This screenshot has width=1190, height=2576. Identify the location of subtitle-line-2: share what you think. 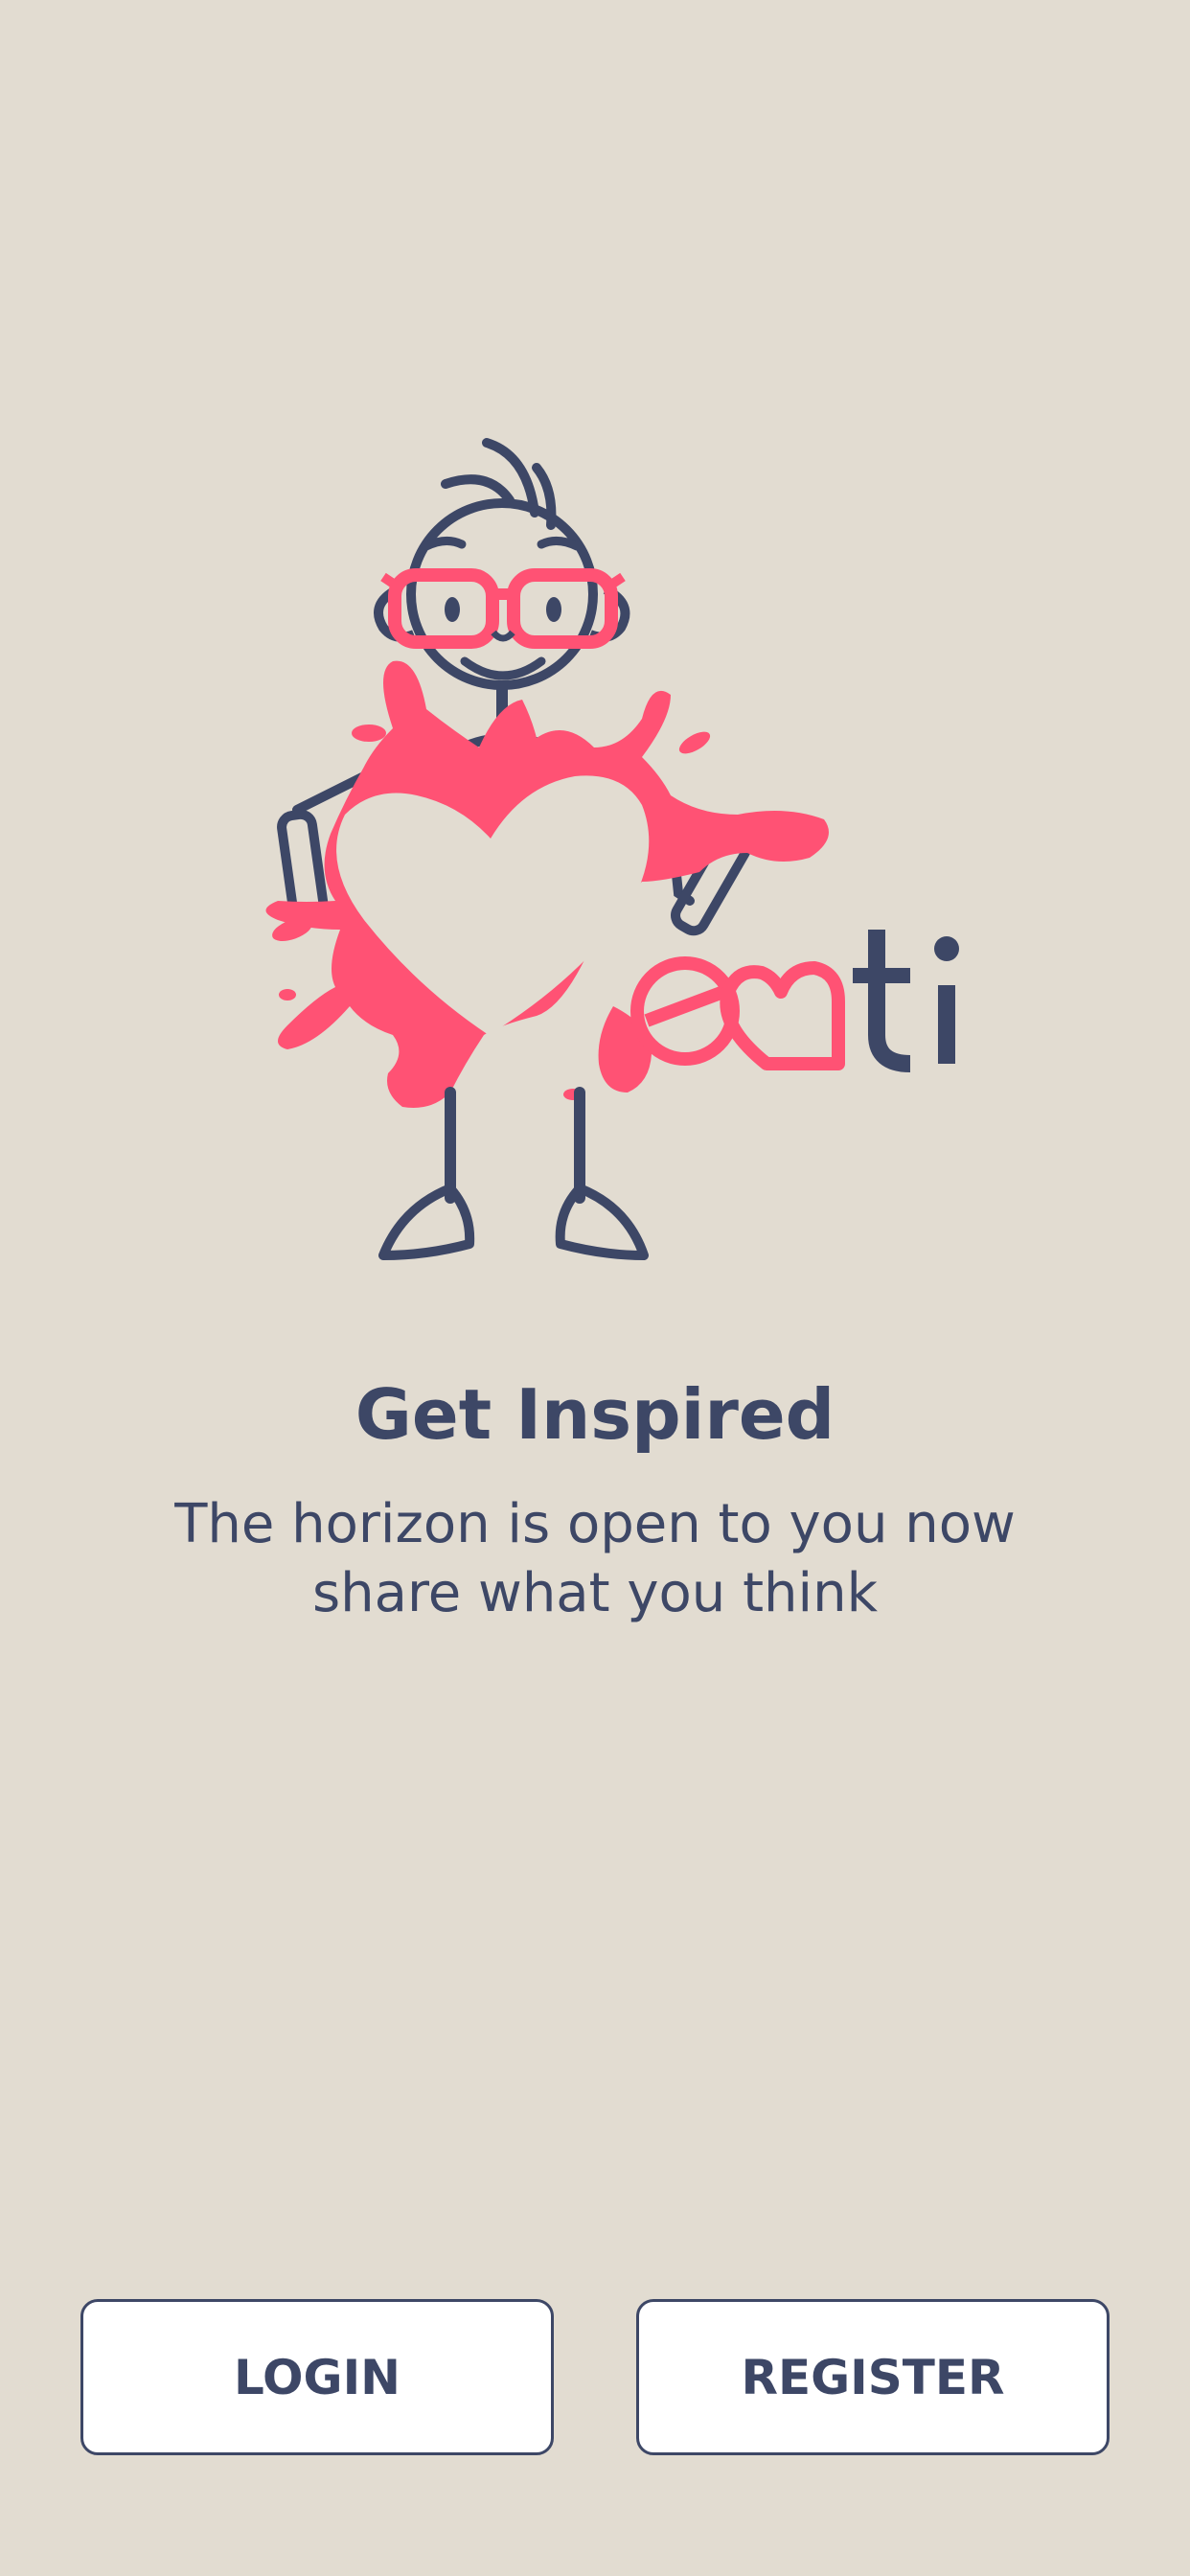
(595, 1593).